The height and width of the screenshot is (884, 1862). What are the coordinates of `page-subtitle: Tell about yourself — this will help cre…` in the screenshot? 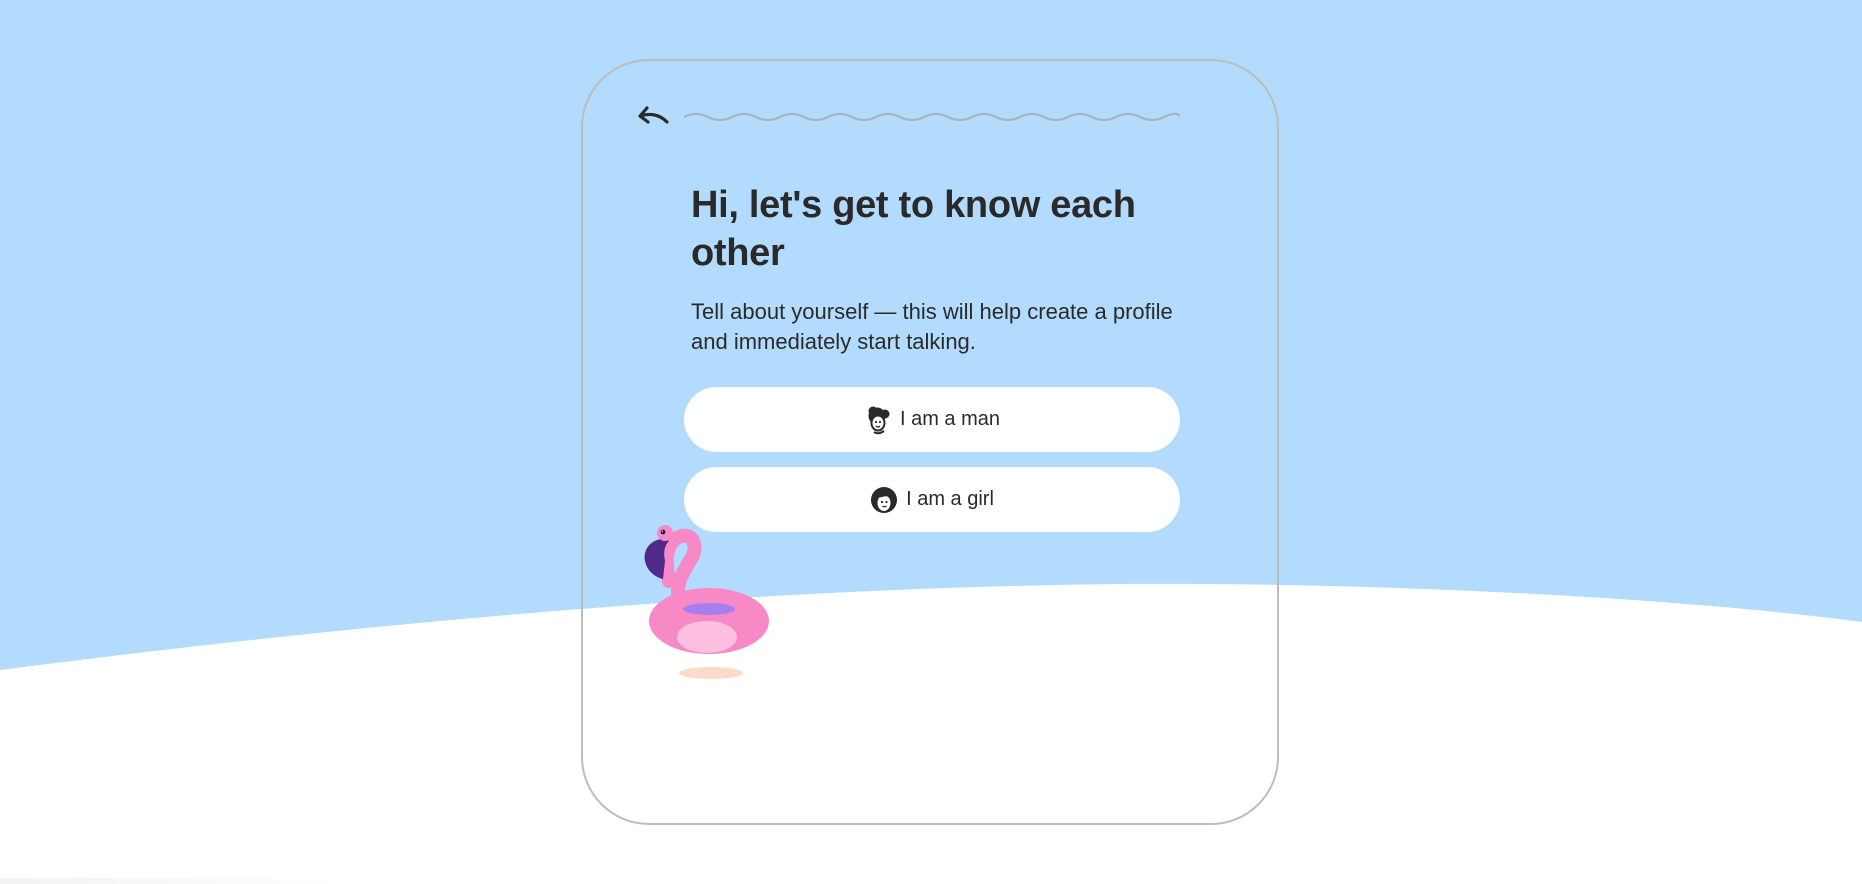 It's located at (932, 326).